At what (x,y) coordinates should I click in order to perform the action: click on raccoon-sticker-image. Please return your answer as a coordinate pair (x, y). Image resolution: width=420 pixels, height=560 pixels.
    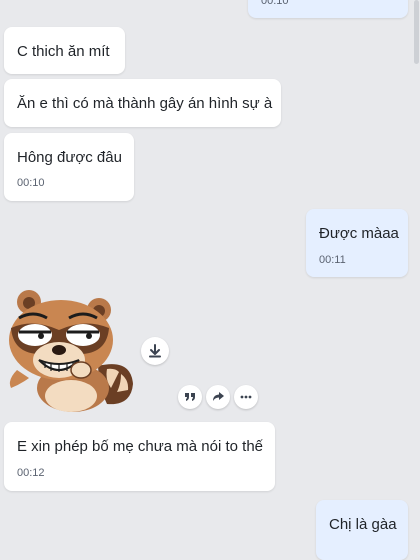
    Looking at the image, I should click on (71, 351).